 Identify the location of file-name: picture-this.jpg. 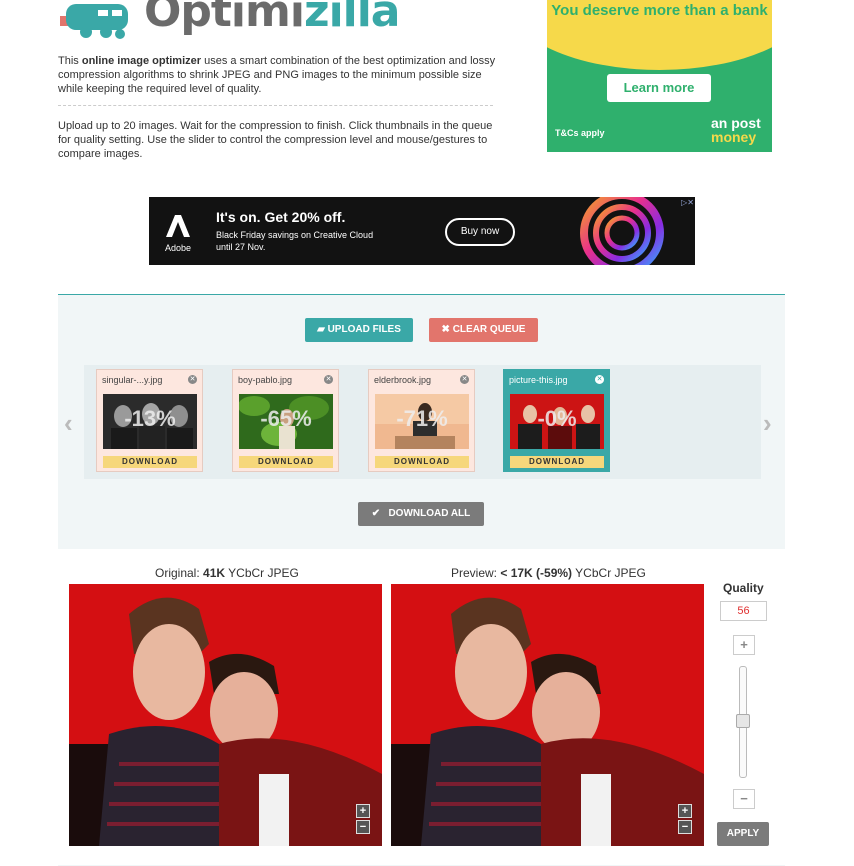
(538, 380).